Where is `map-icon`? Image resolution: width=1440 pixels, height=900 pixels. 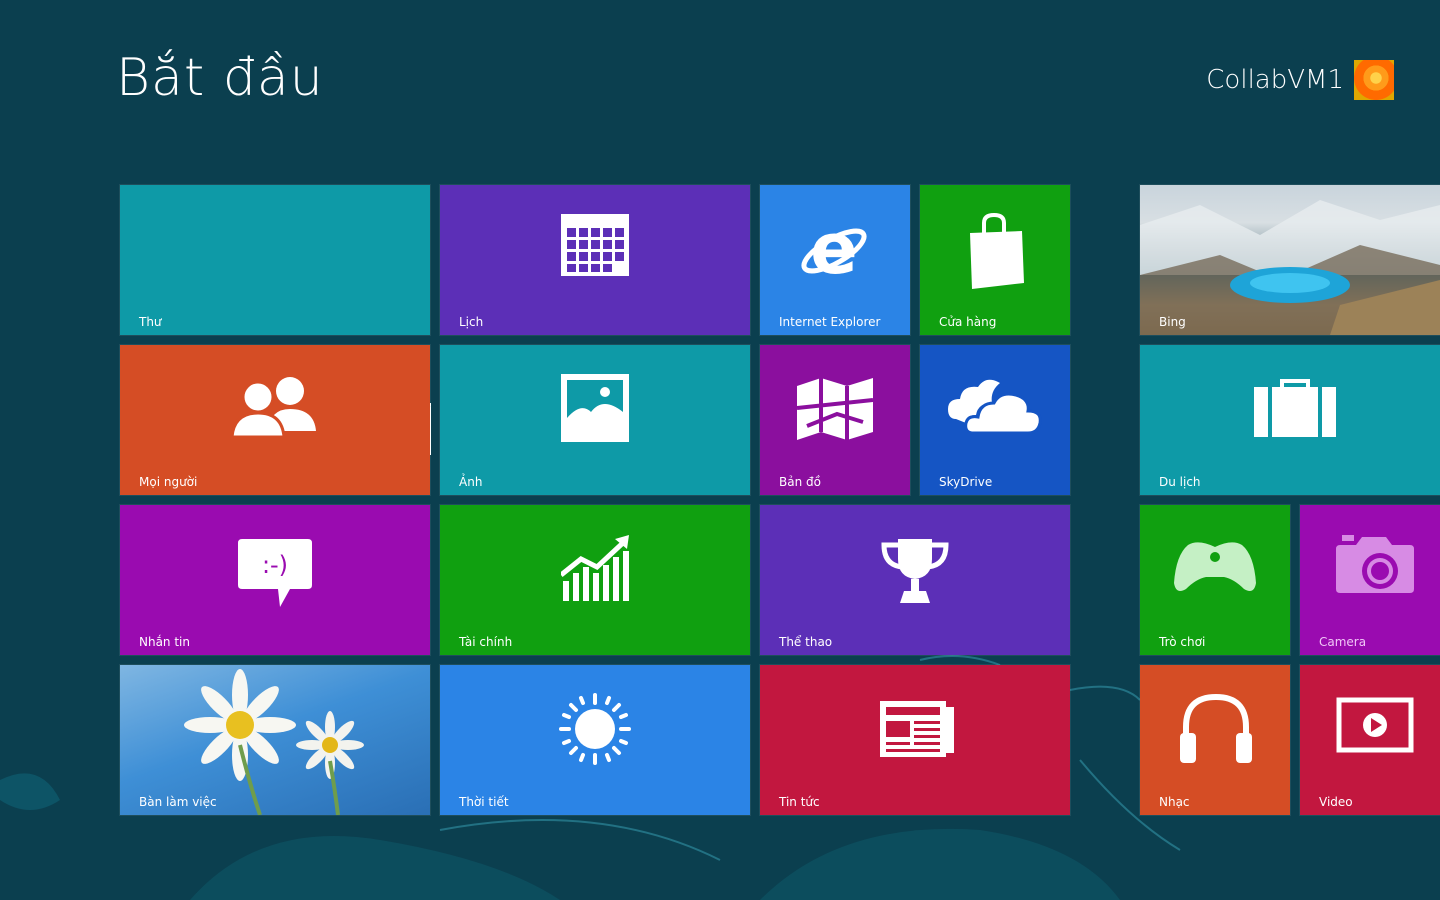 map-icon is located at coordinates (835, 409).